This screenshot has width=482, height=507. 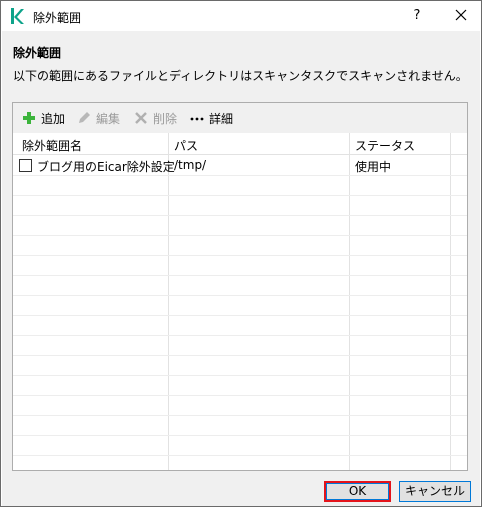 I want to click on delete-button: 削除, so click(x=155, y=118).